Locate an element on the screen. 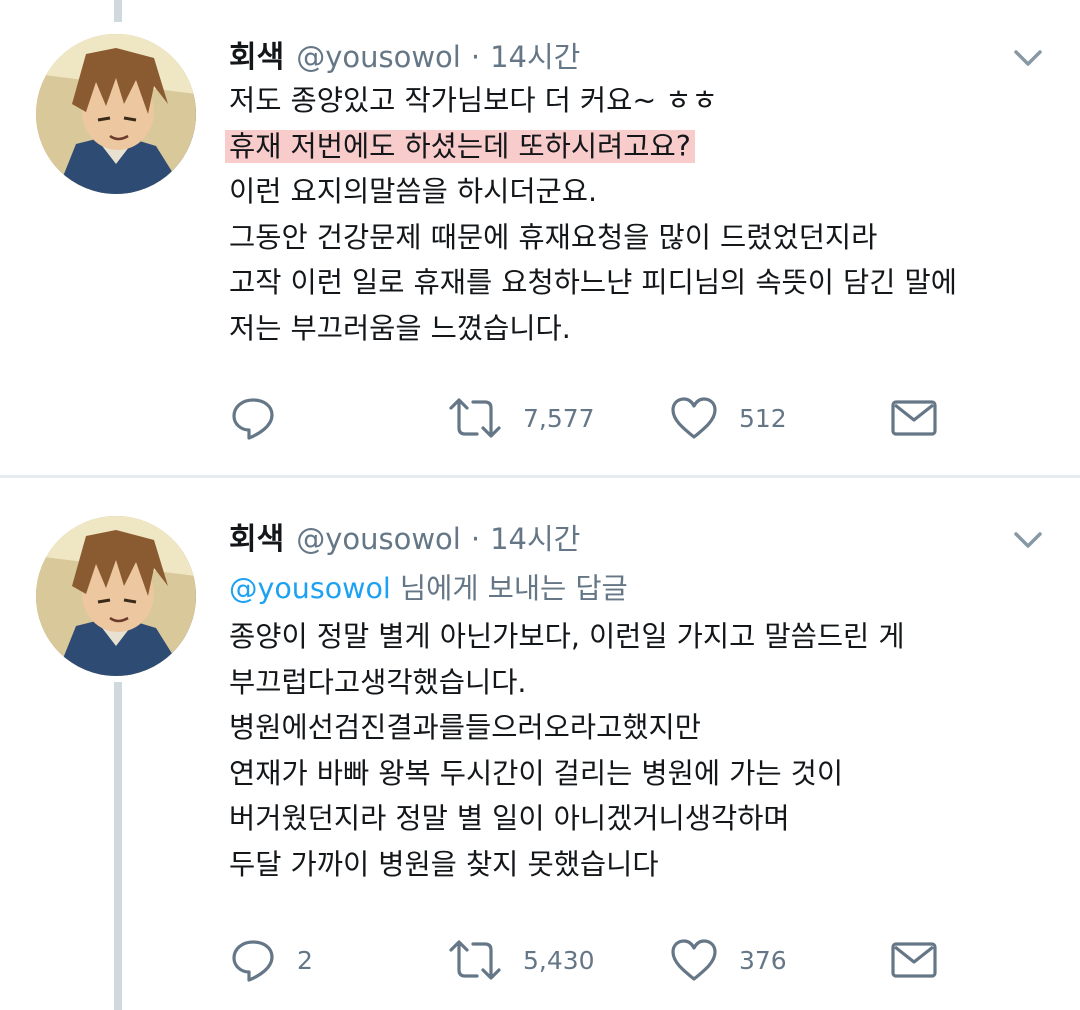 This screenshot has height=1010, width=1080. mention-link: @yousowol is located at coordinates (310, 588).